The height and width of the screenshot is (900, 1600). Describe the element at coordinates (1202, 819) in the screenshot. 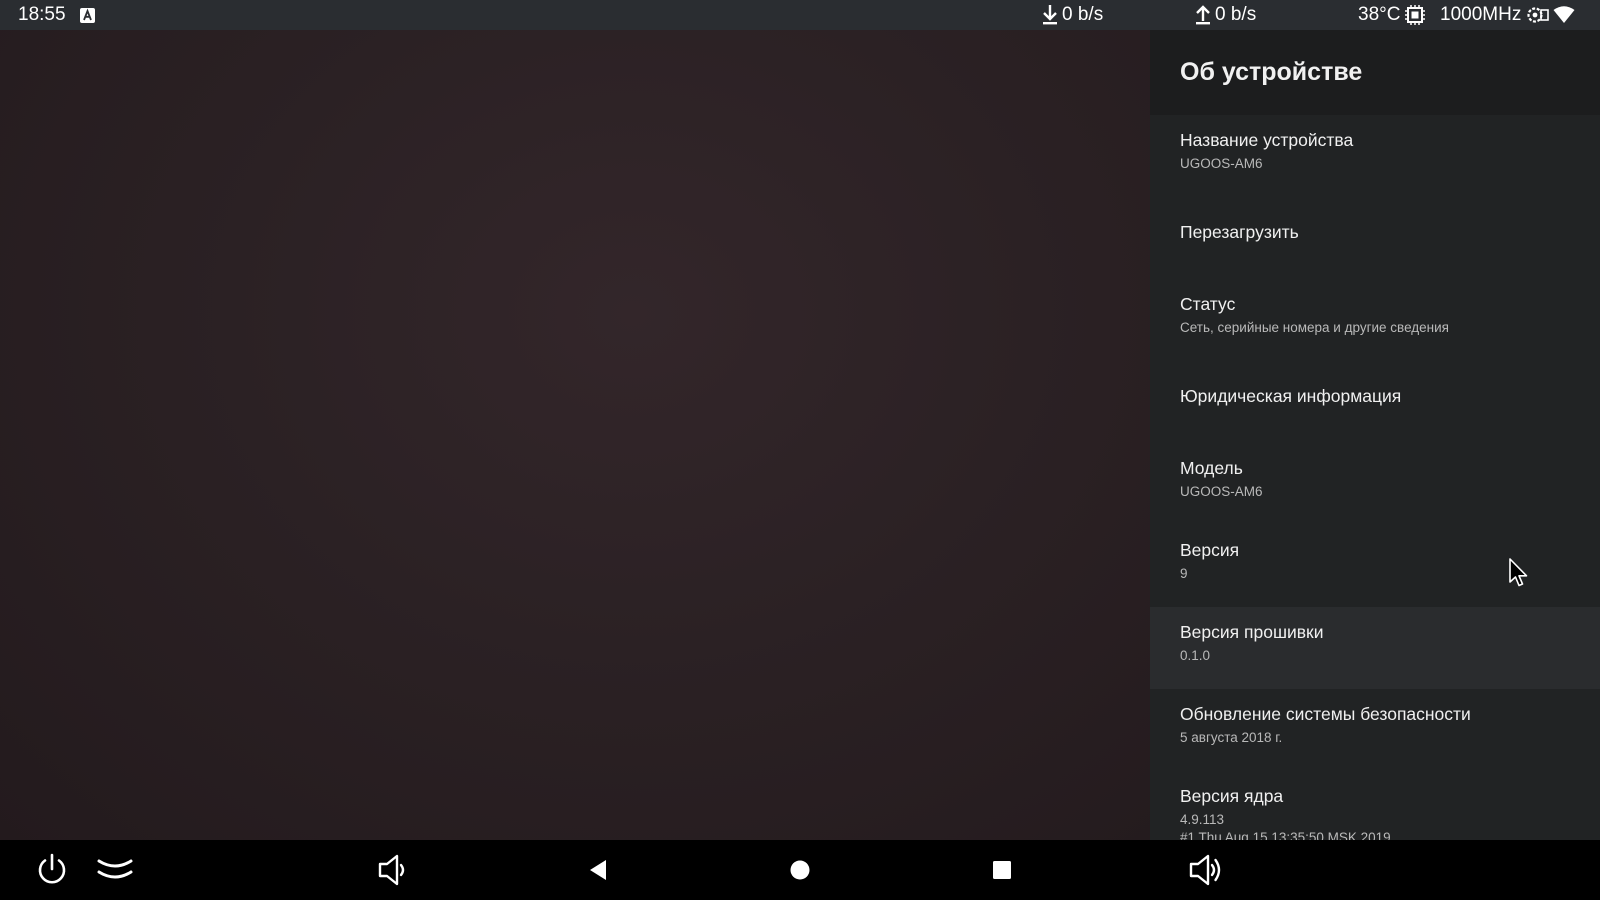

I see `setting-subtitle: 4.9.113` at that location.